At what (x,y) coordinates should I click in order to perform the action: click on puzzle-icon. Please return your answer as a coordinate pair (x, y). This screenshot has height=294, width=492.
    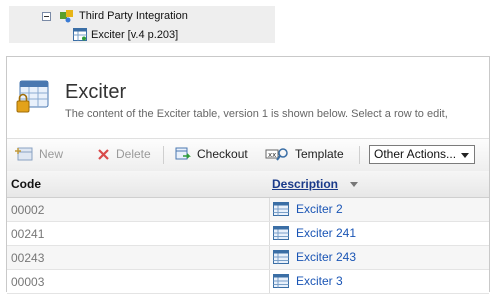
    Looking at the image, I should click on (66, 16).